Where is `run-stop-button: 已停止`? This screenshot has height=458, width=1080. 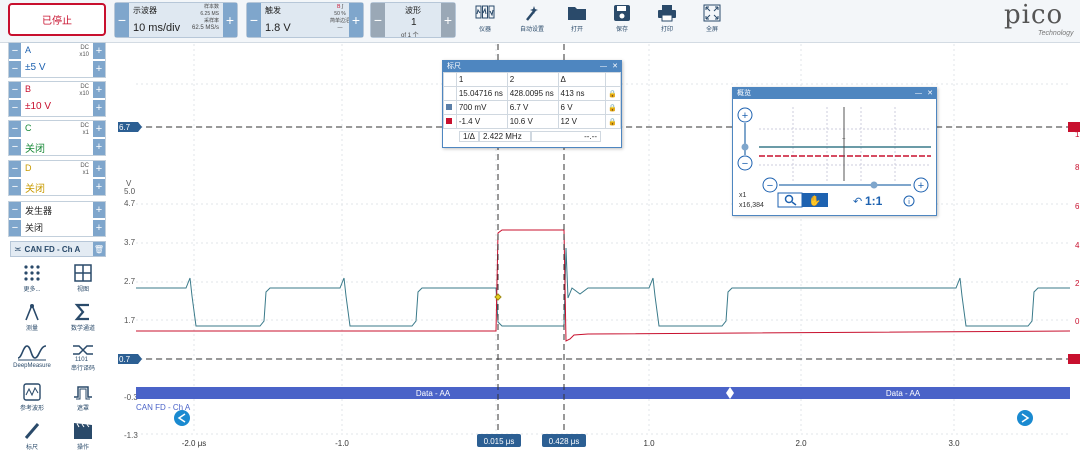 run-stop-button: 已停止 is located at coordinates (57, 19).